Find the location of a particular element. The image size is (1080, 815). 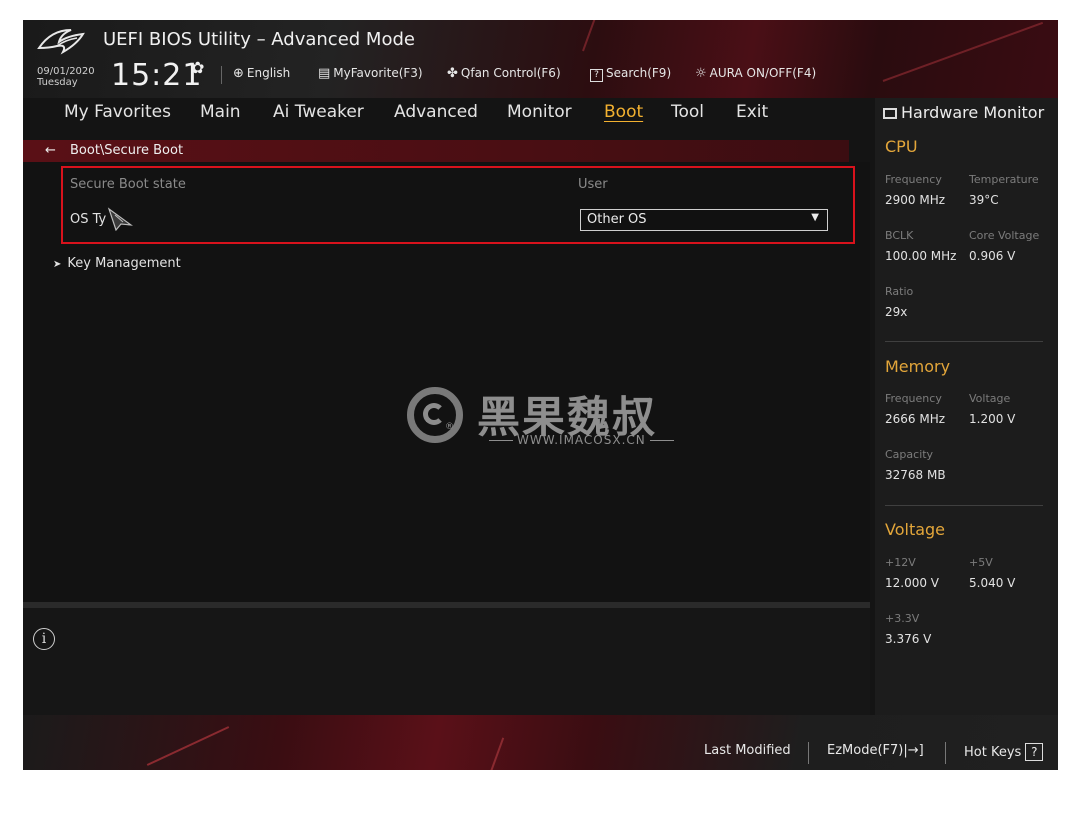

tab-ai-tweaker: Ai Tweaker is located at coordinates (318, 112).